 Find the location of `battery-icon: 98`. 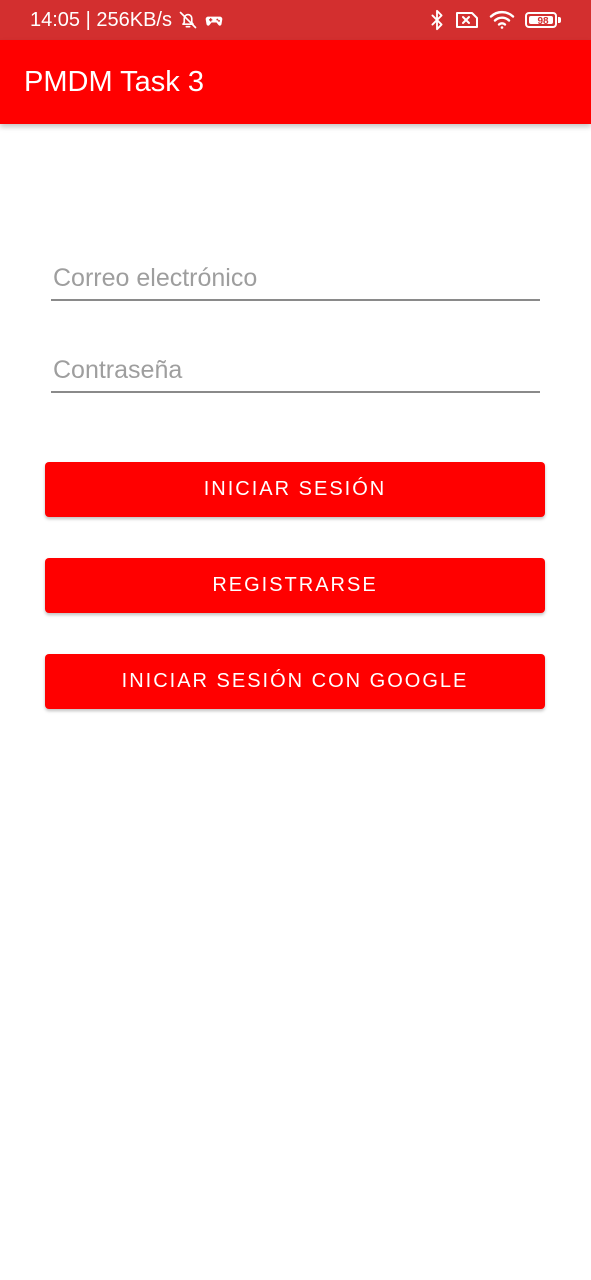

battery-icon: 98 is located at coordinates (543, 20).